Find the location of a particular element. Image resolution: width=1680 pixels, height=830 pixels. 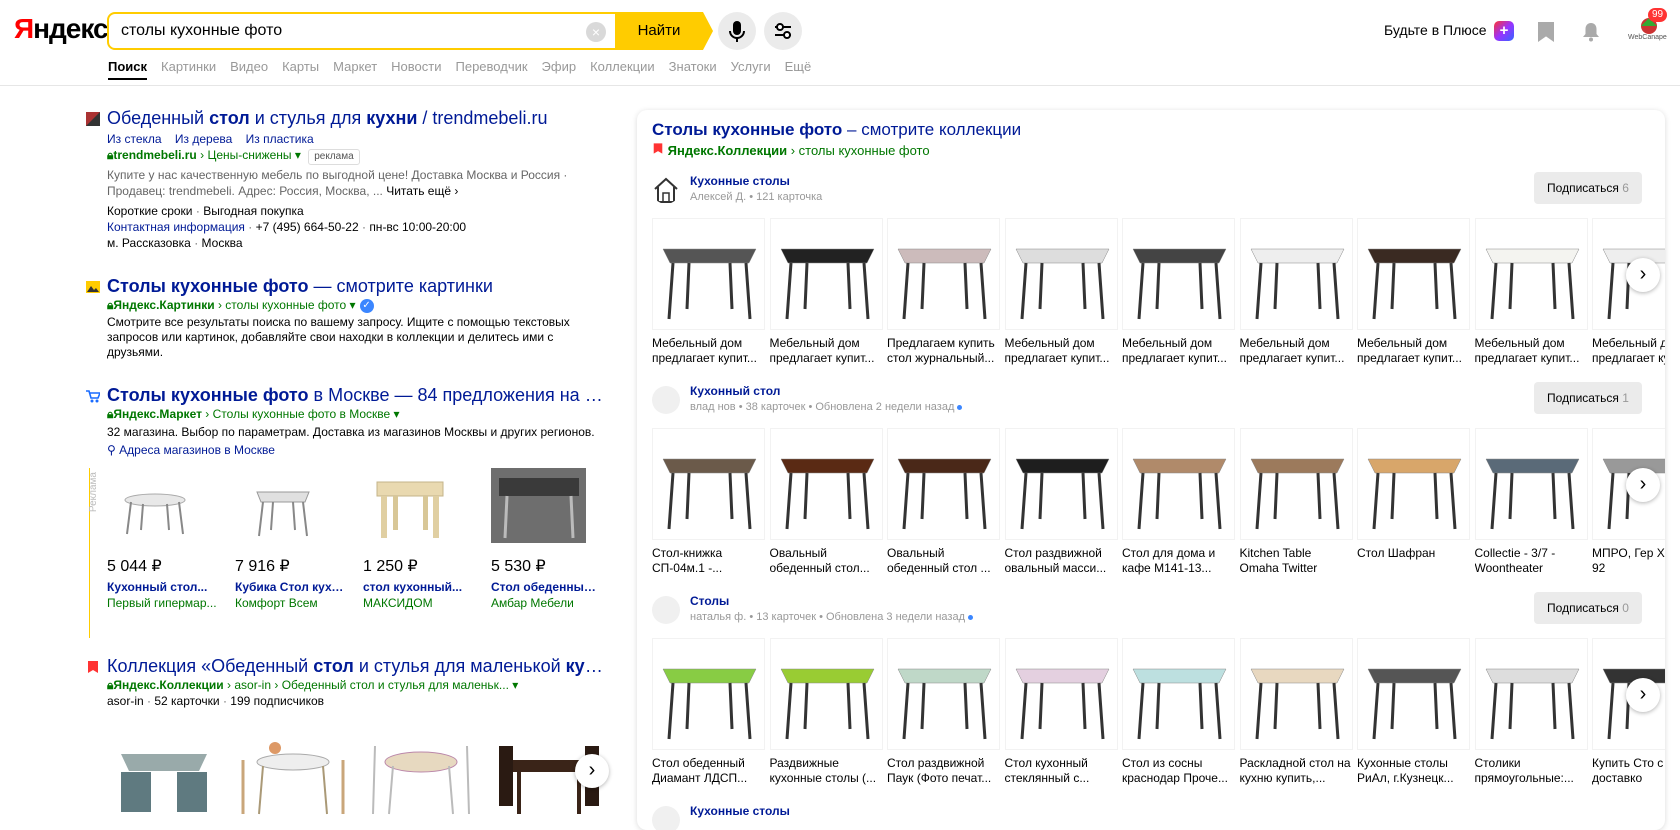

tab-efir: Эфир is located at coordinates (559, 69).